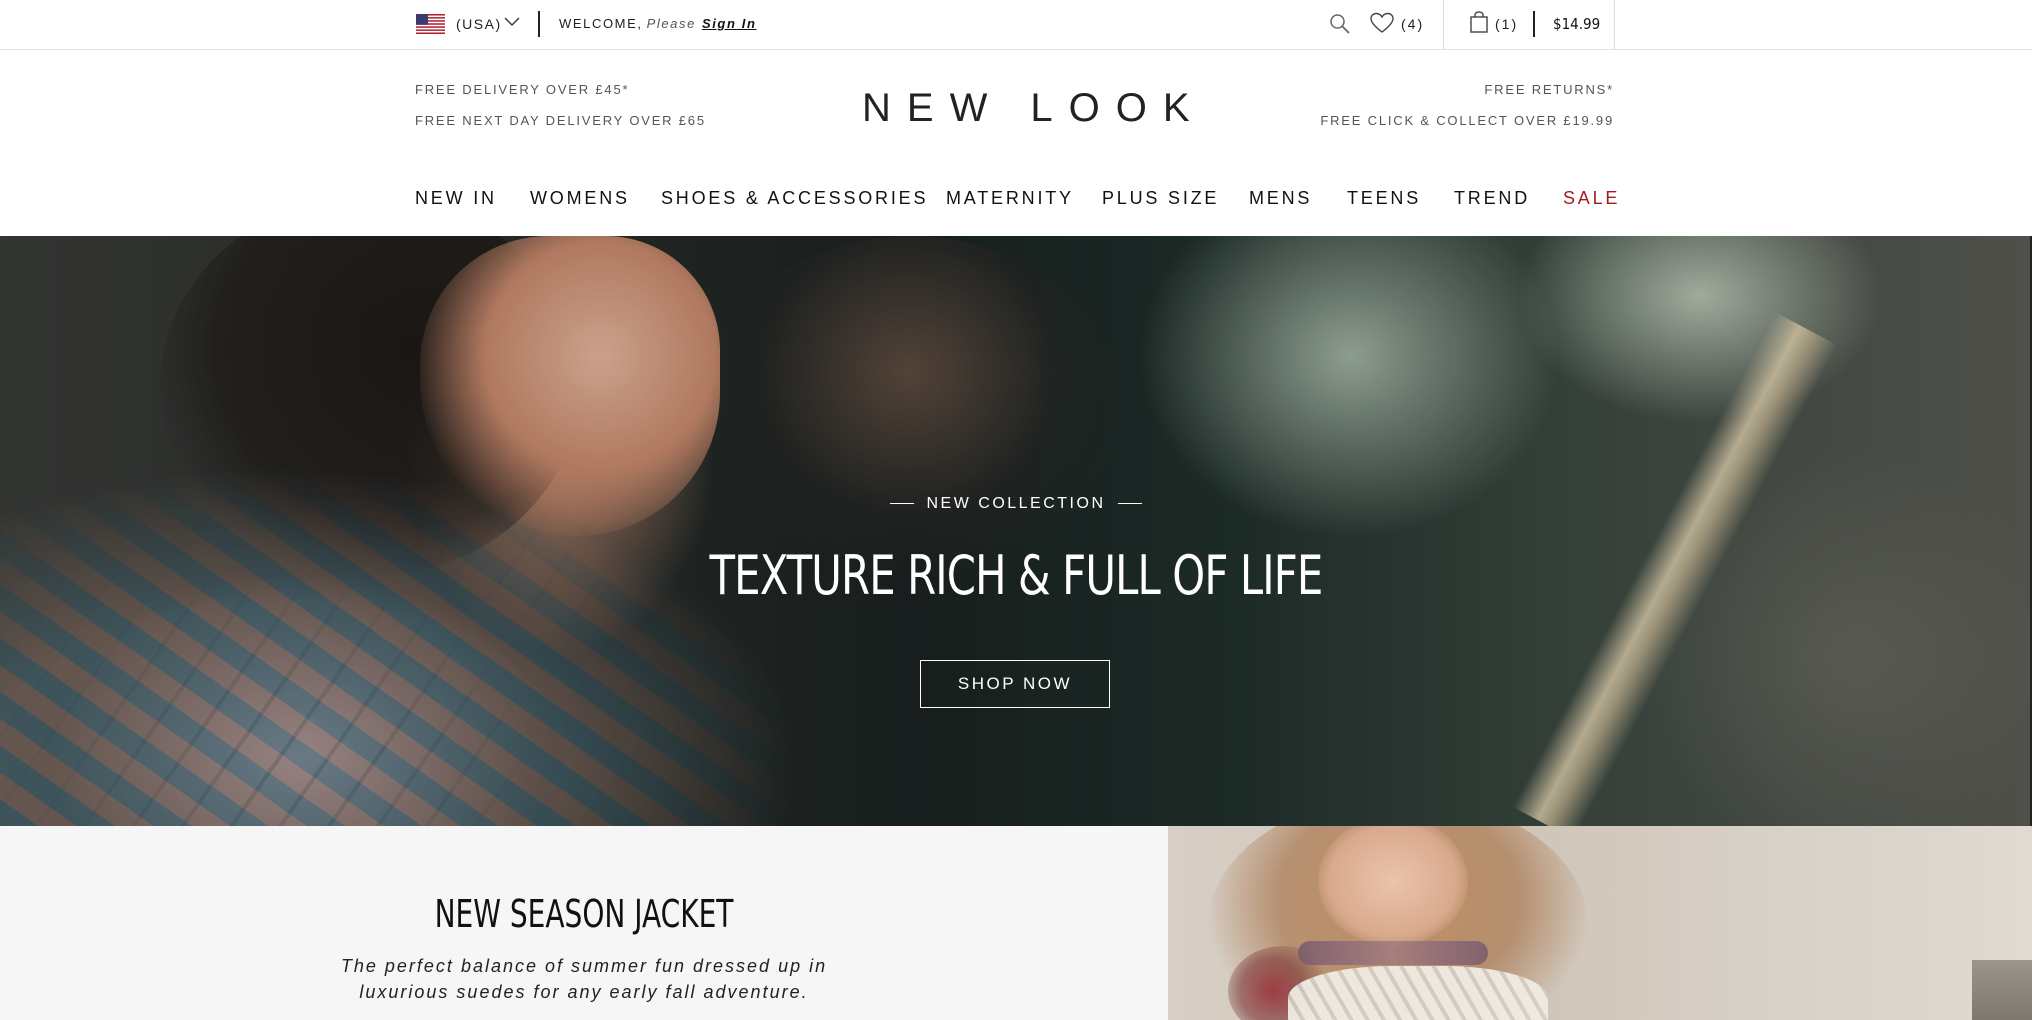  Describe the element at coordinates (1467, 120) in the screenshot. I see `promo-click-collect: FREE CLICK & COLLECT OVER £19.99` at that location.